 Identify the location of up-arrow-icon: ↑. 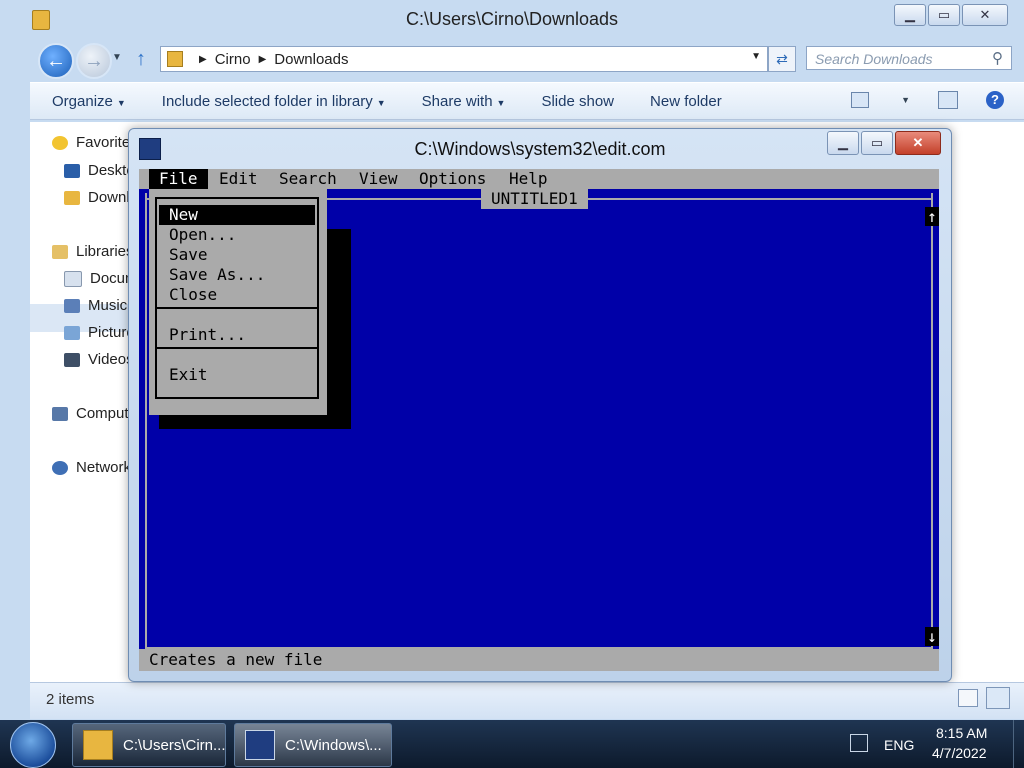
(141, 59).